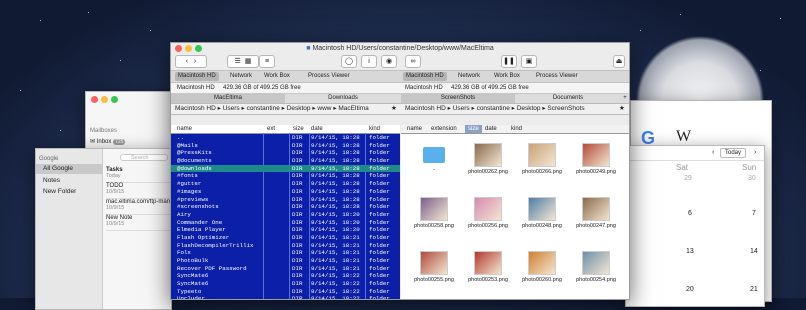 Image resolution: width=806 pixels, height=310 pixels. Describe the element at coordinates (277, 76) in the screenshot. I see `disk-tab-work-box: Work Box` at that location.